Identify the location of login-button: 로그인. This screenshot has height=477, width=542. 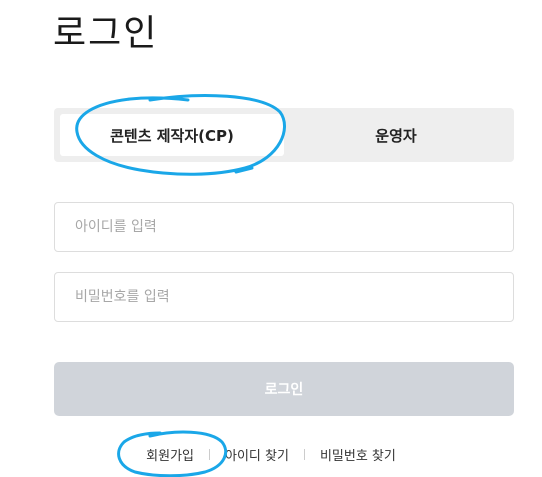
(284, 389).